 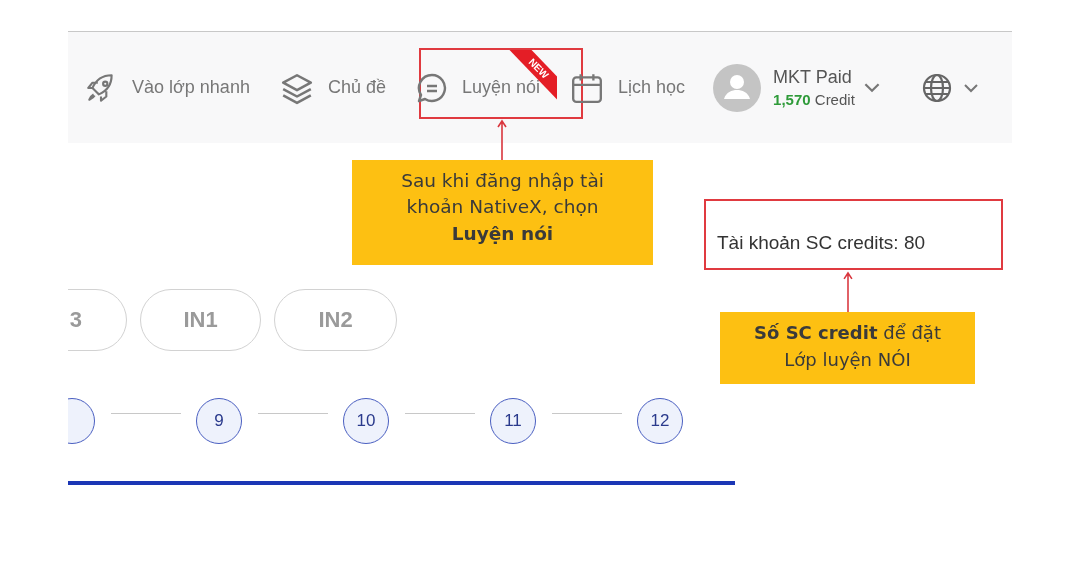 I want to click on step-circle: 12, so click(x=660, y=421).